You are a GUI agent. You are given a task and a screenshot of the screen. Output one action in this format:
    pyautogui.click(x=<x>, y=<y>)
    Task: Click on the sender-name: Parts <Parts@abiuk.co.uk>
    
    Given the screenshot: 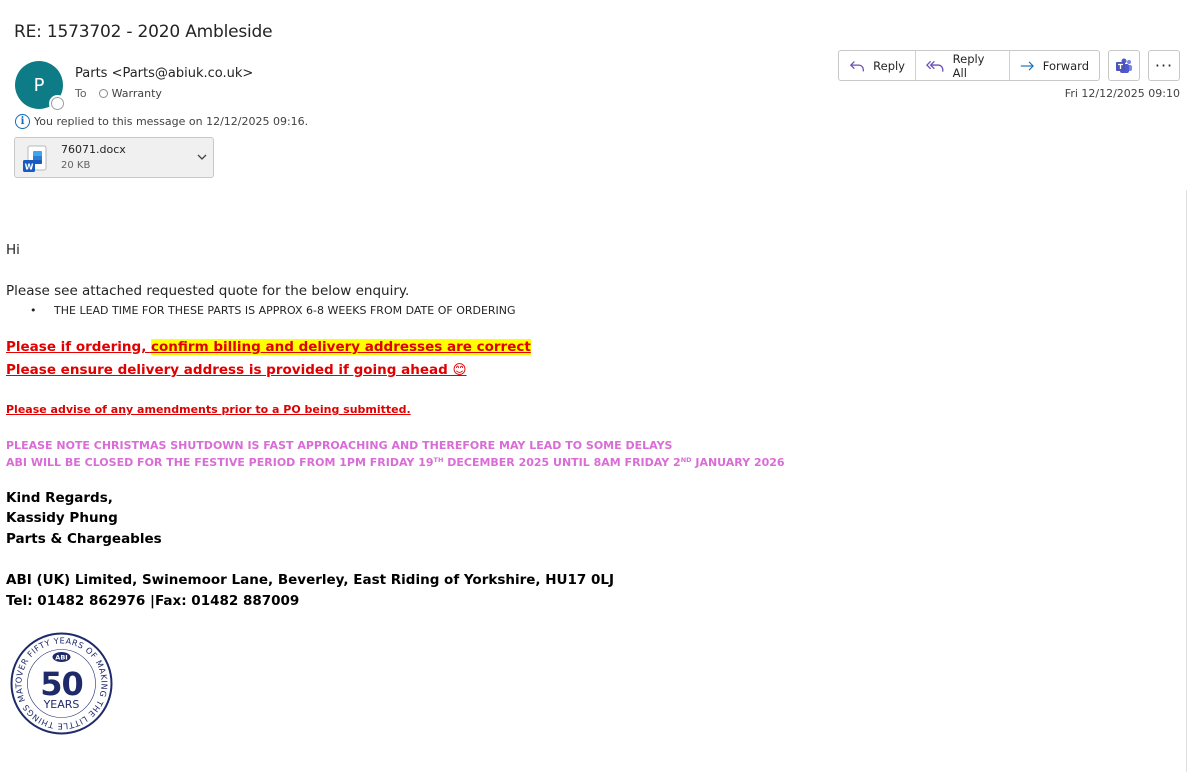 What is the action you would take?
    pyautogui.click(x=164, y=73)
    